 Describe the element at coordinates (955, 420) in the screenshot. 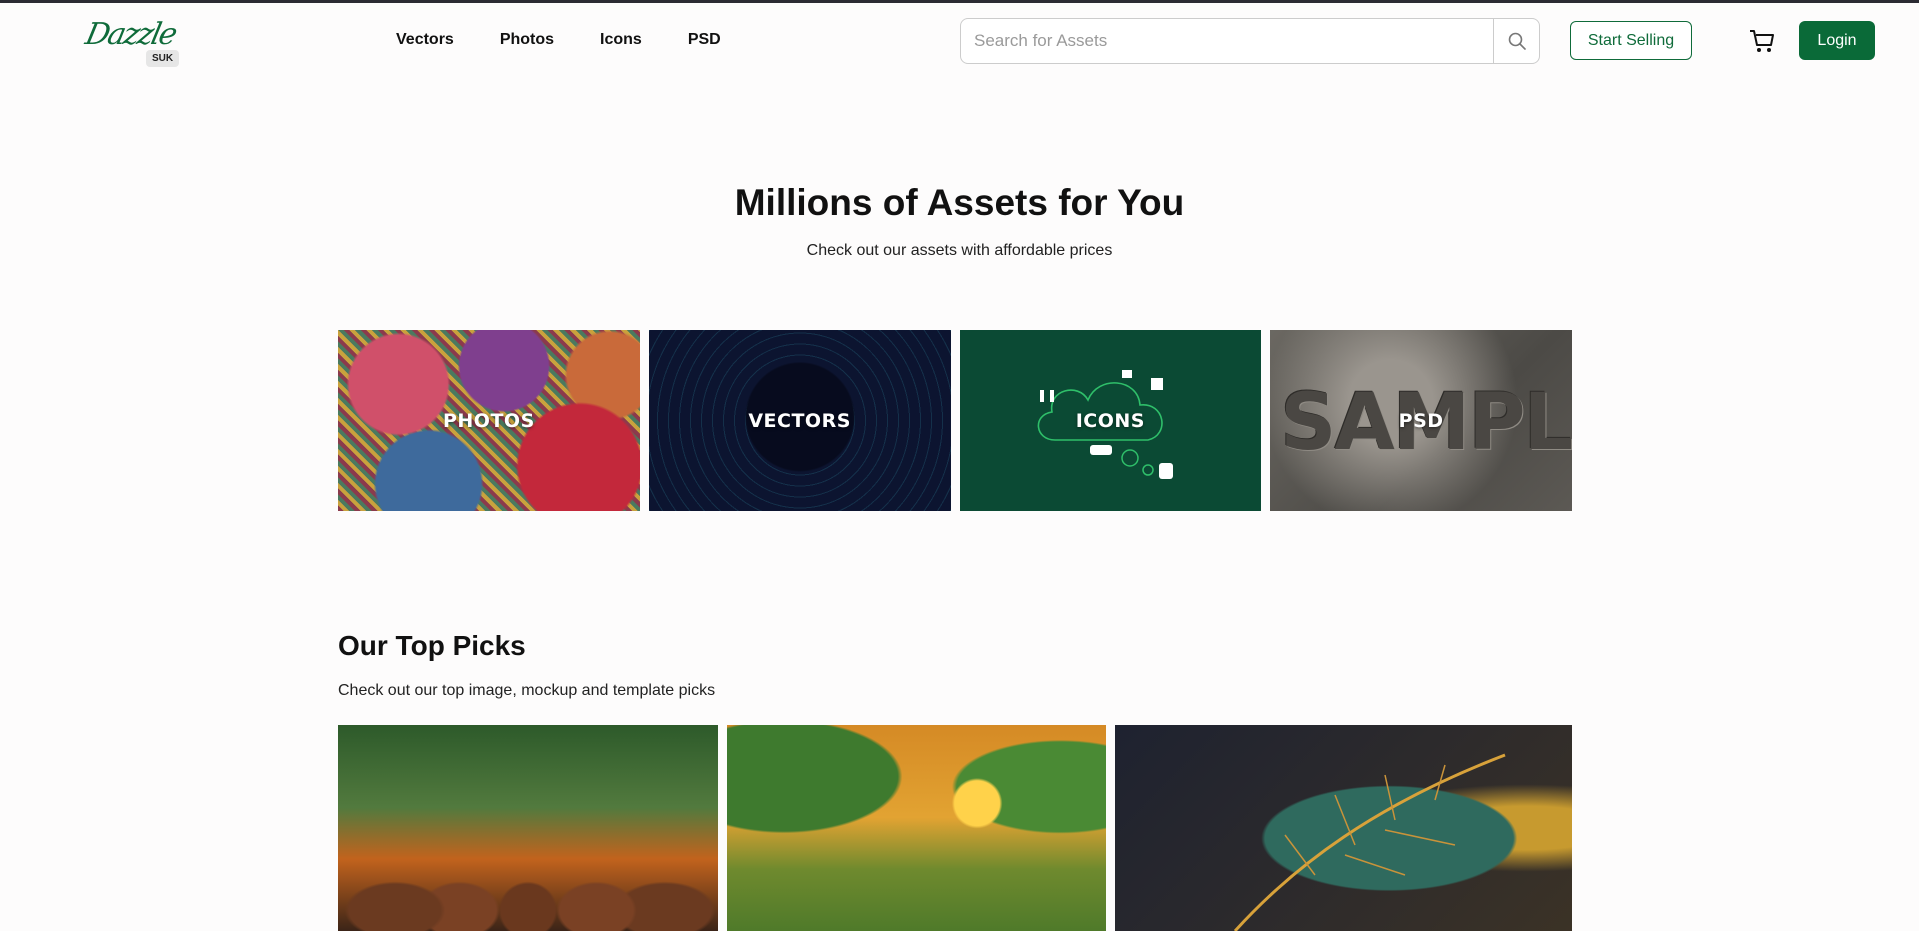

I see `category-grid: PHOTOS VECTORS ICONS SAMPLE PSD` at that location.